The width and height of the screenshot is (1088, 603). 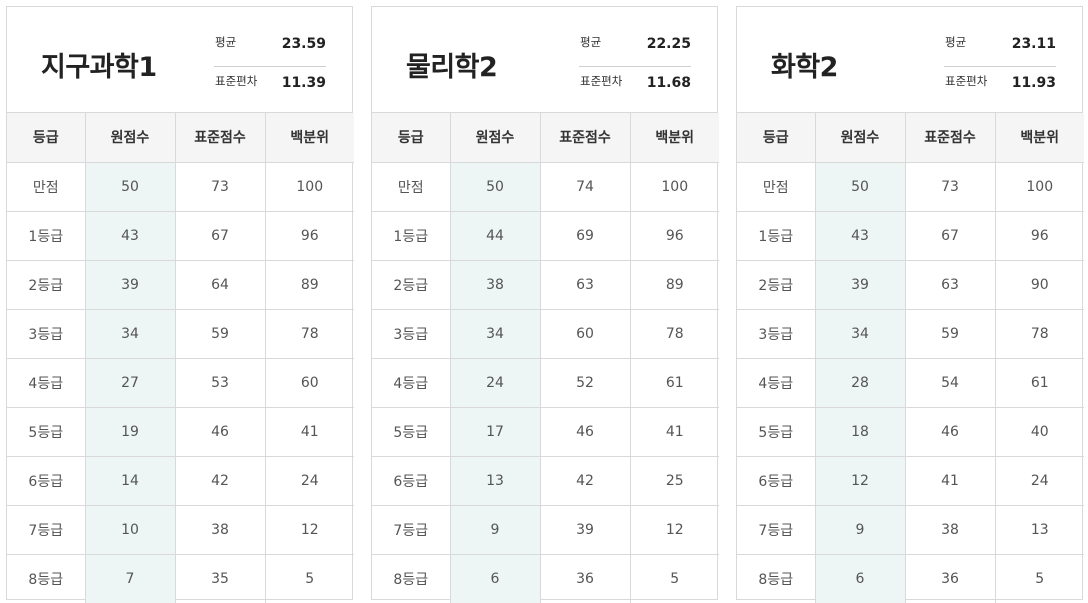 What do you see at coordinates (860, 432) in the screenshot?
I see `raw-score-cell: 18` at bounding box center [860, 432].